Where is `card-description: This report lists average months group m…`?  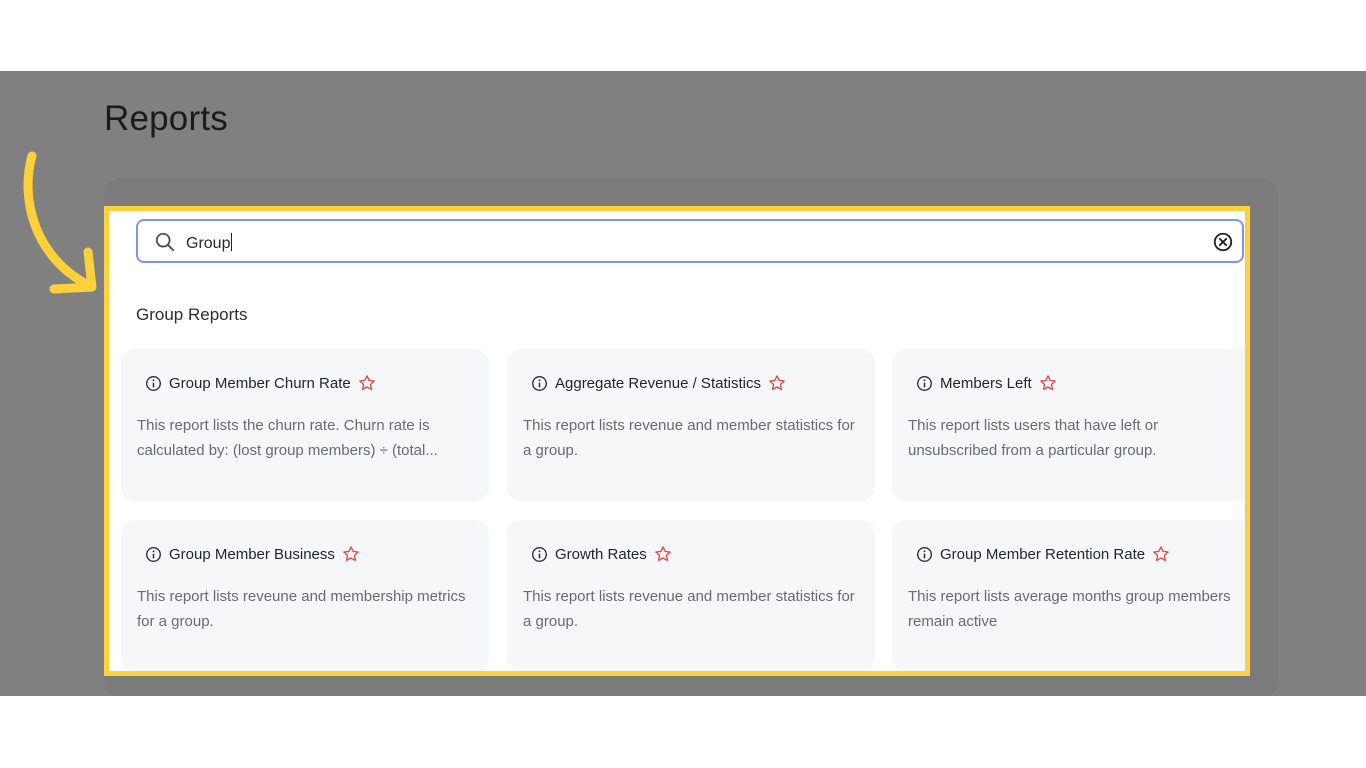
card-description: This report lists average months group m… is located at coordinates (1069, 609).